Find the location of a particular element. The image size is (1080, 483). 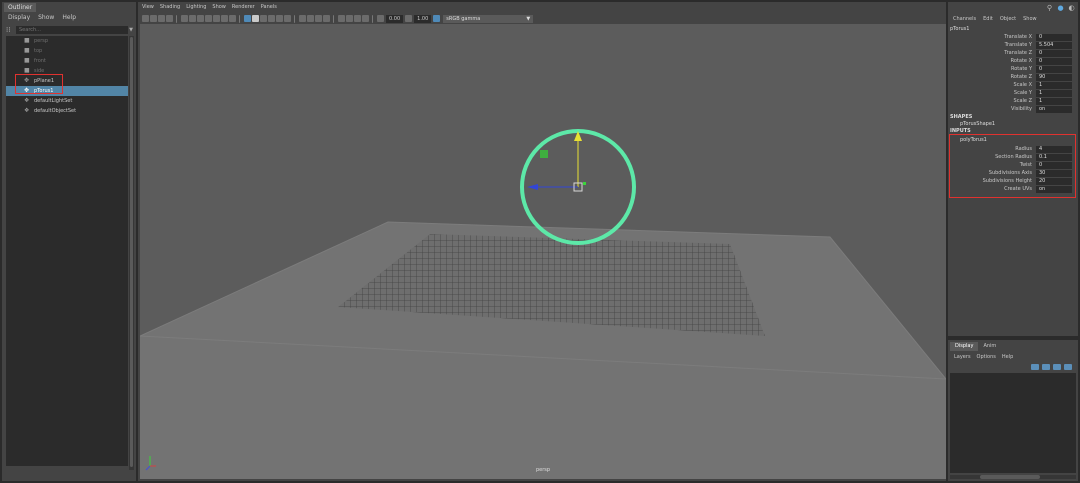

outliner-tab: Outliner is located at coordinates (20, 7).